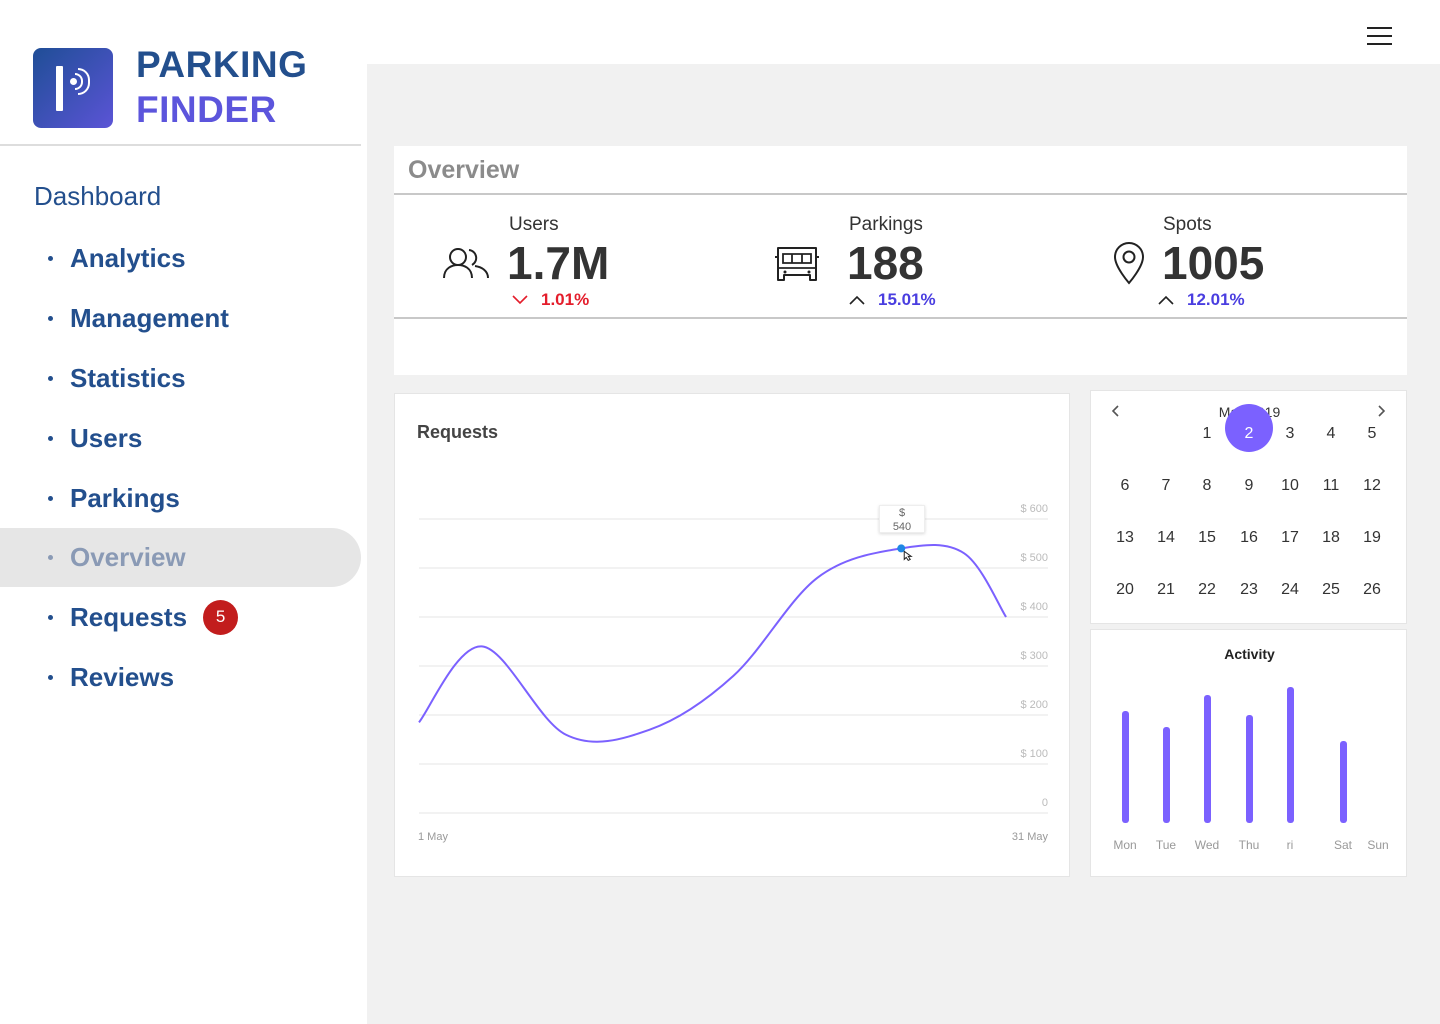 The image size is (1440, 1024). I want to click on calendar-day: 8, so click(1207, 486).